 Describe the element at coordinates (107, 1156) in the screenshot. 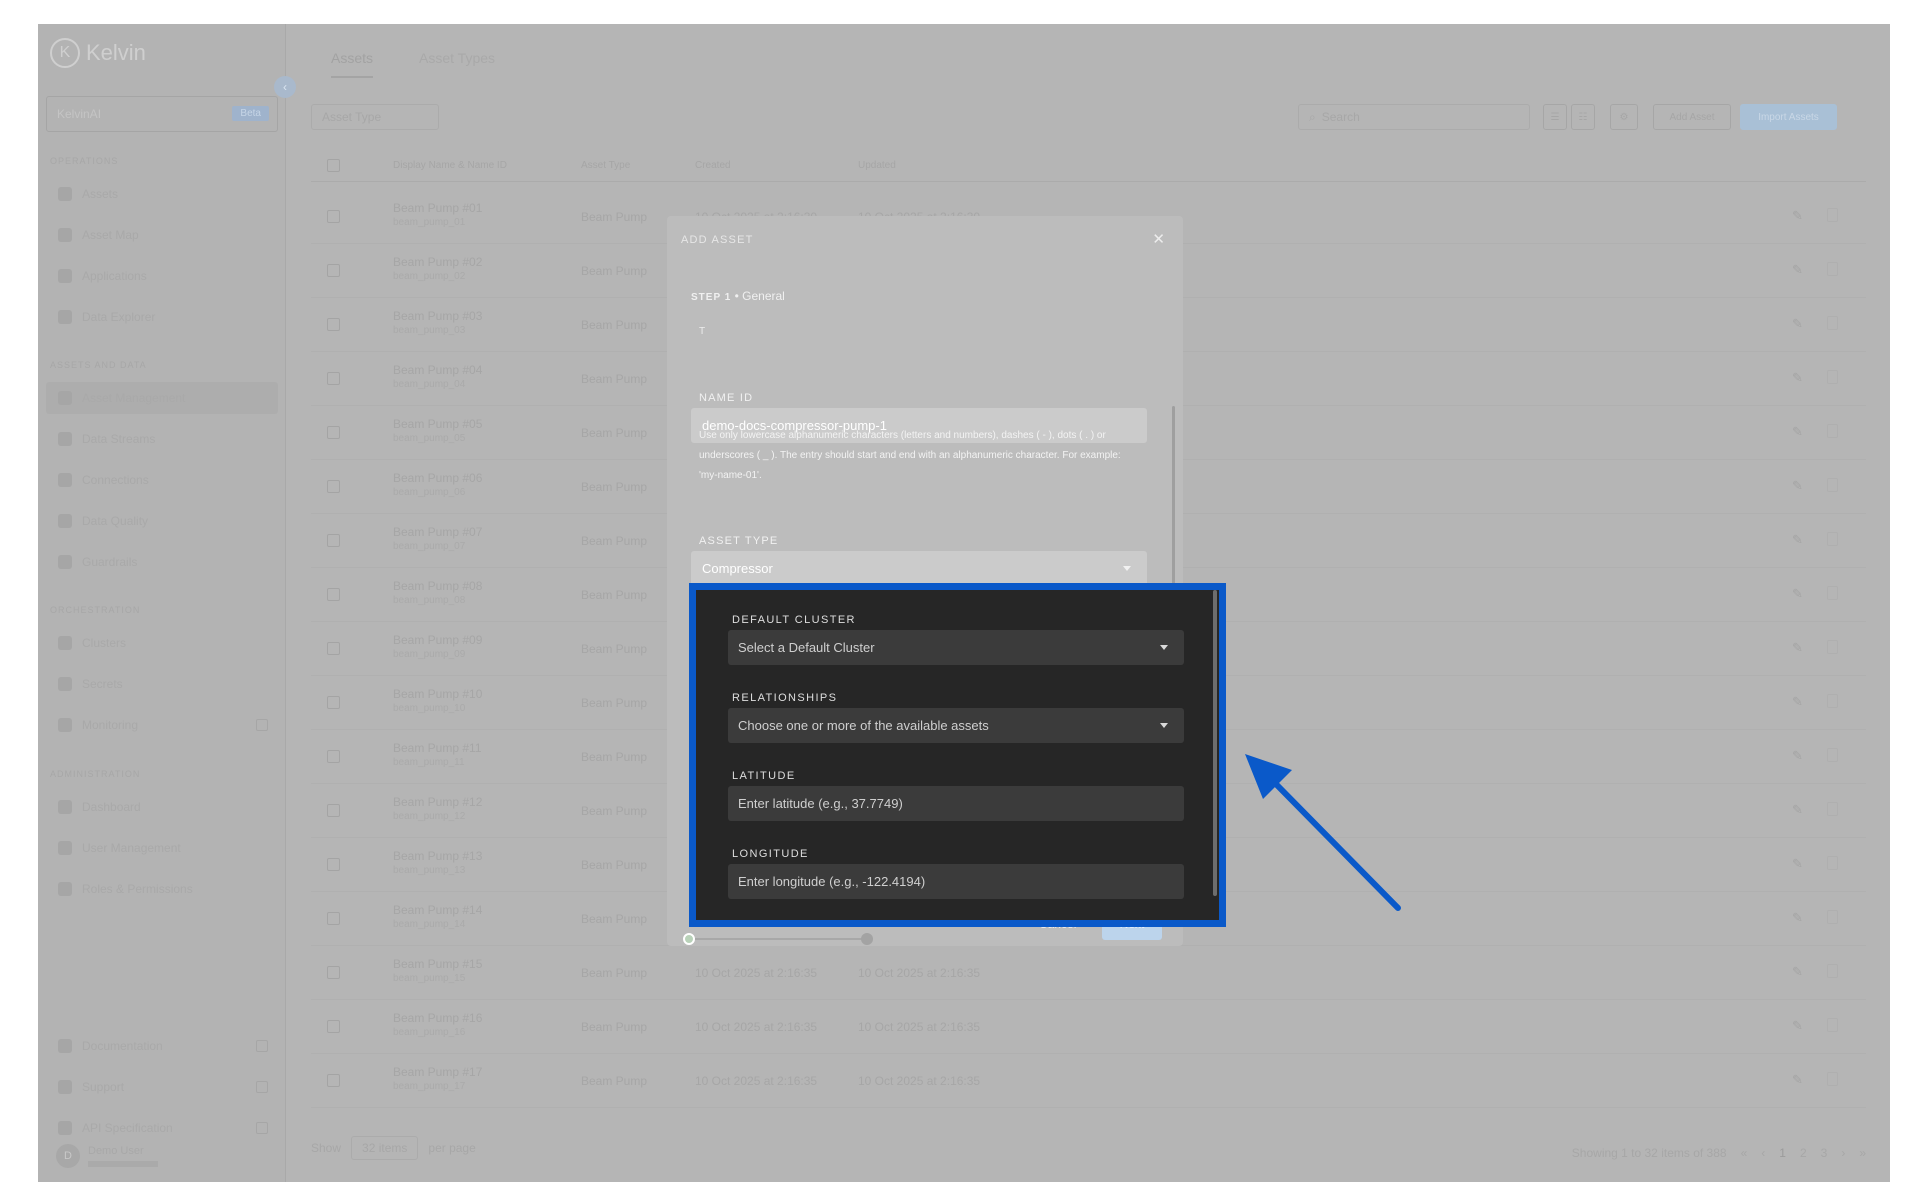

I see `user-menu: D Demo User` at that location.